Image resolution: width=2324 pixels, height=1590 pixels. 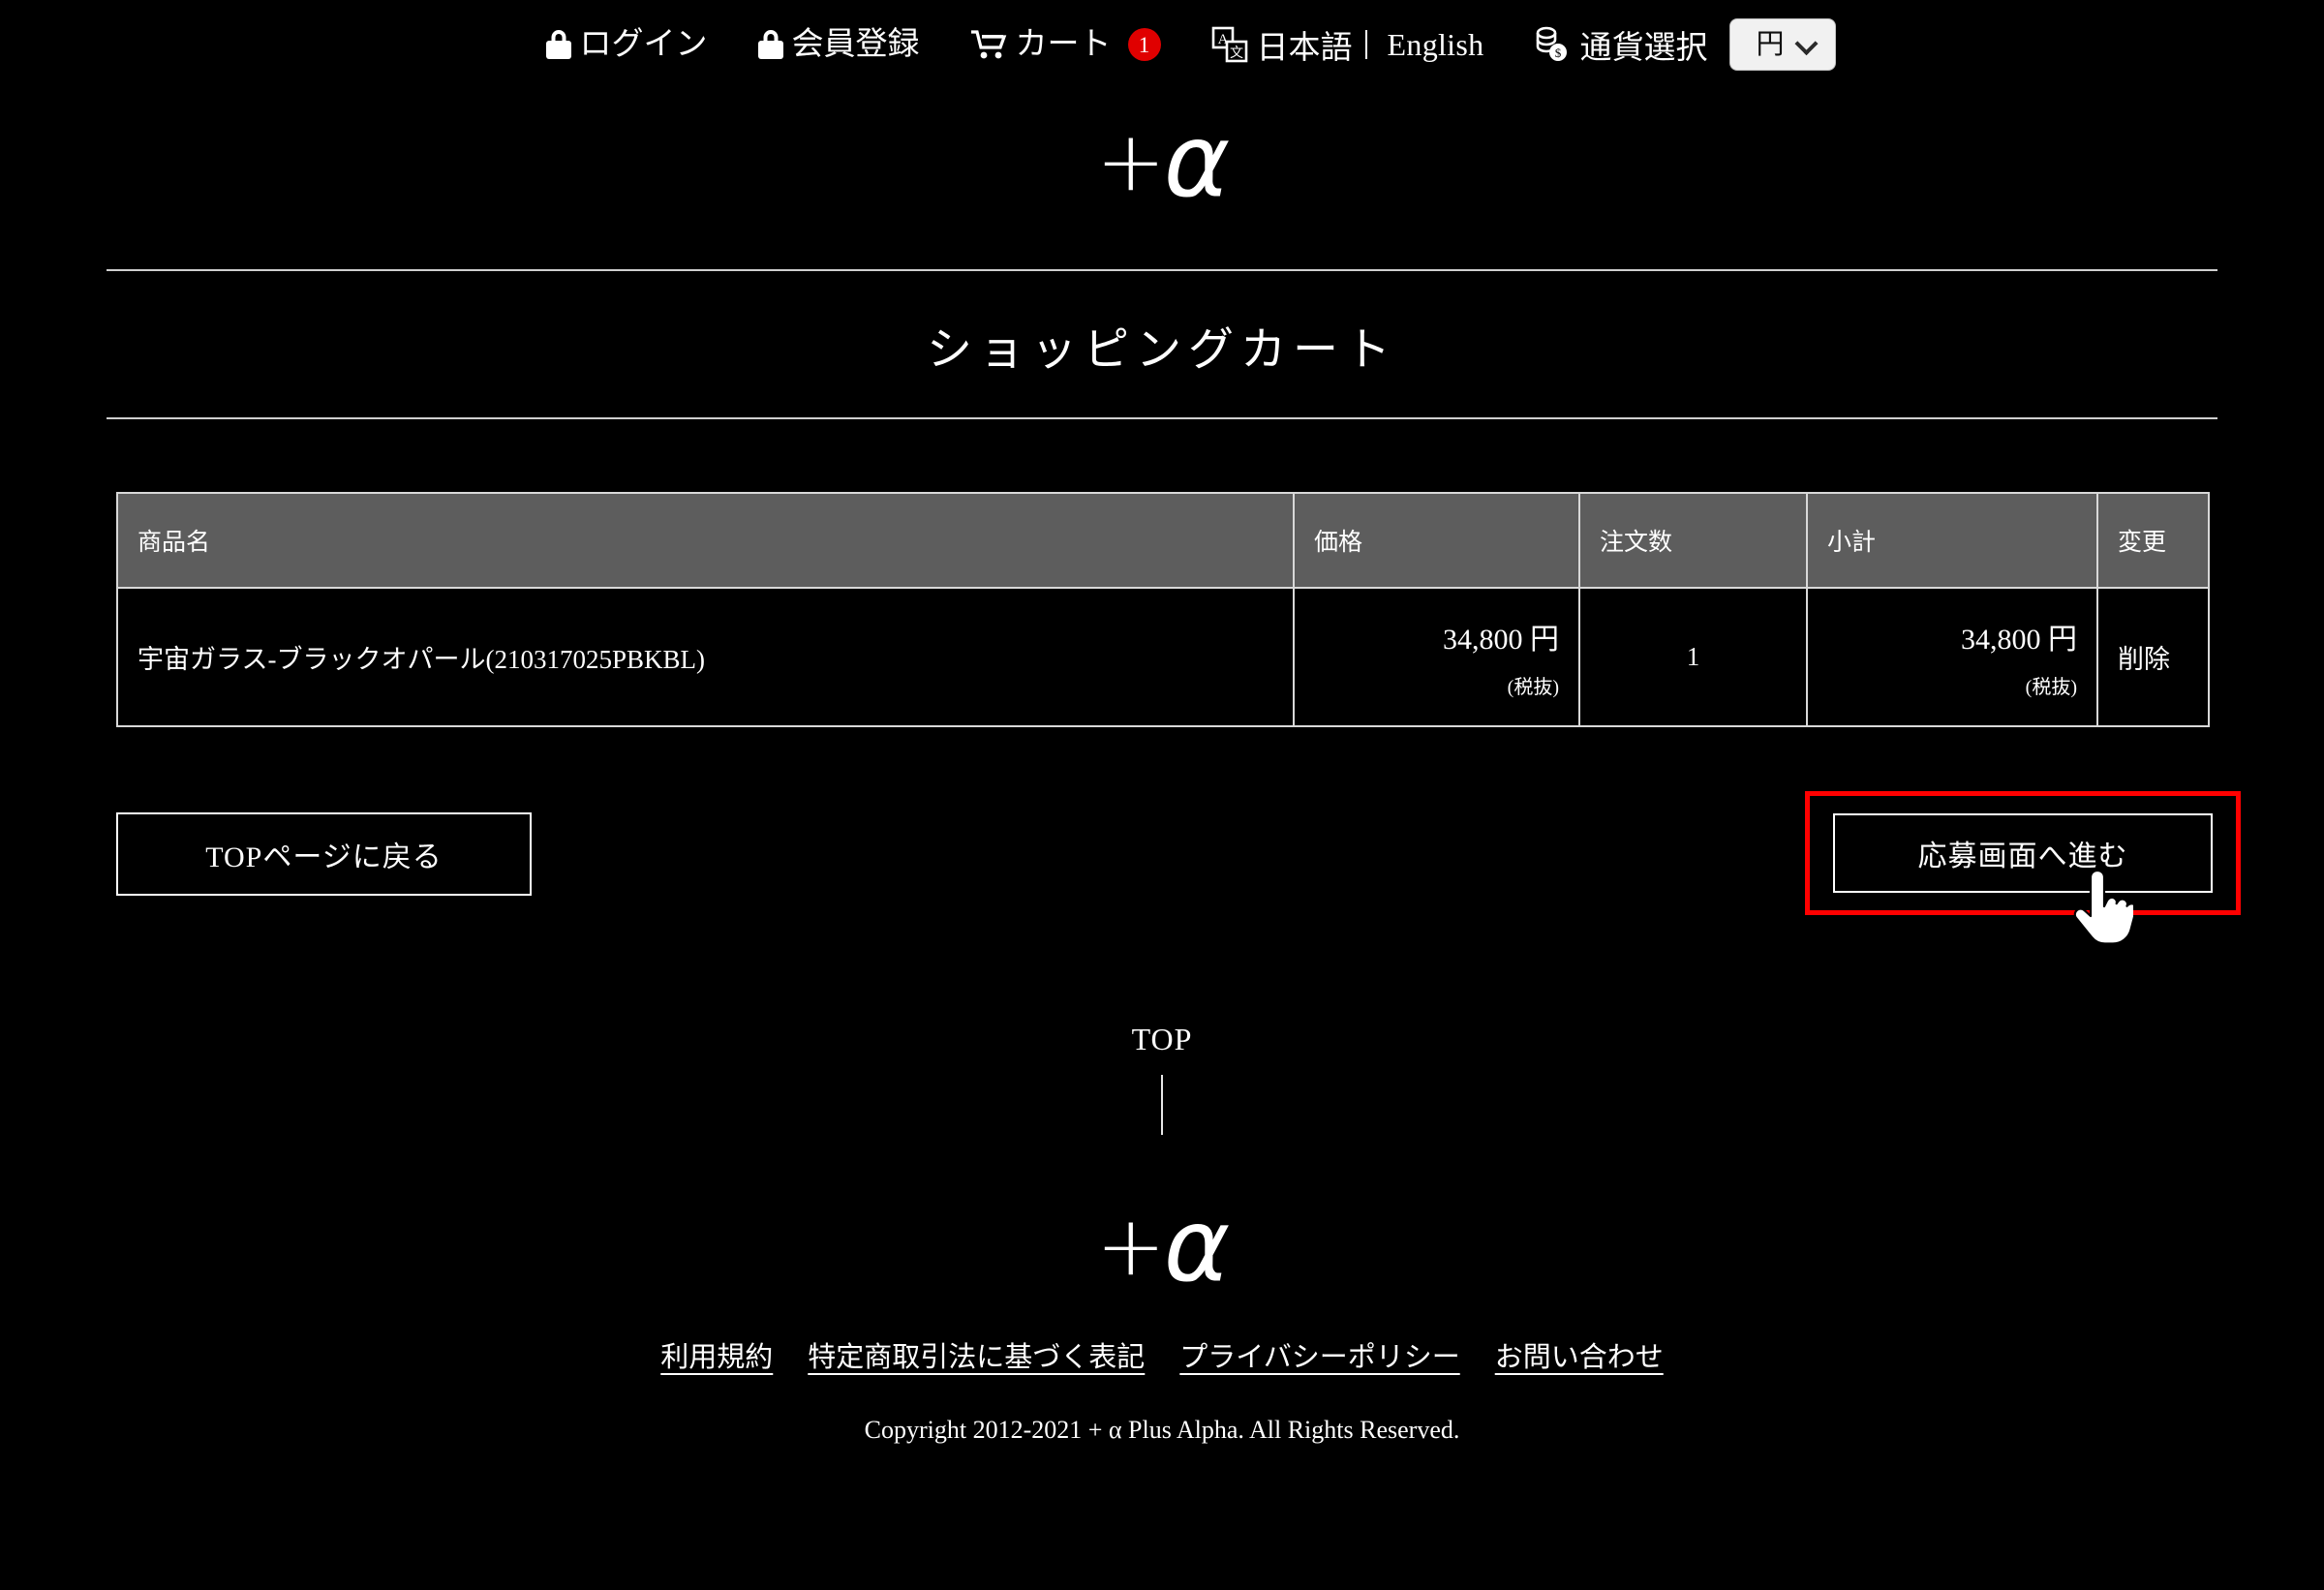 What do you see at coordinates (1952, 657) in the screenshot?
I see `cell-subtotal: 34,800 円 (税抜)` at bounding box center [1952, 657].